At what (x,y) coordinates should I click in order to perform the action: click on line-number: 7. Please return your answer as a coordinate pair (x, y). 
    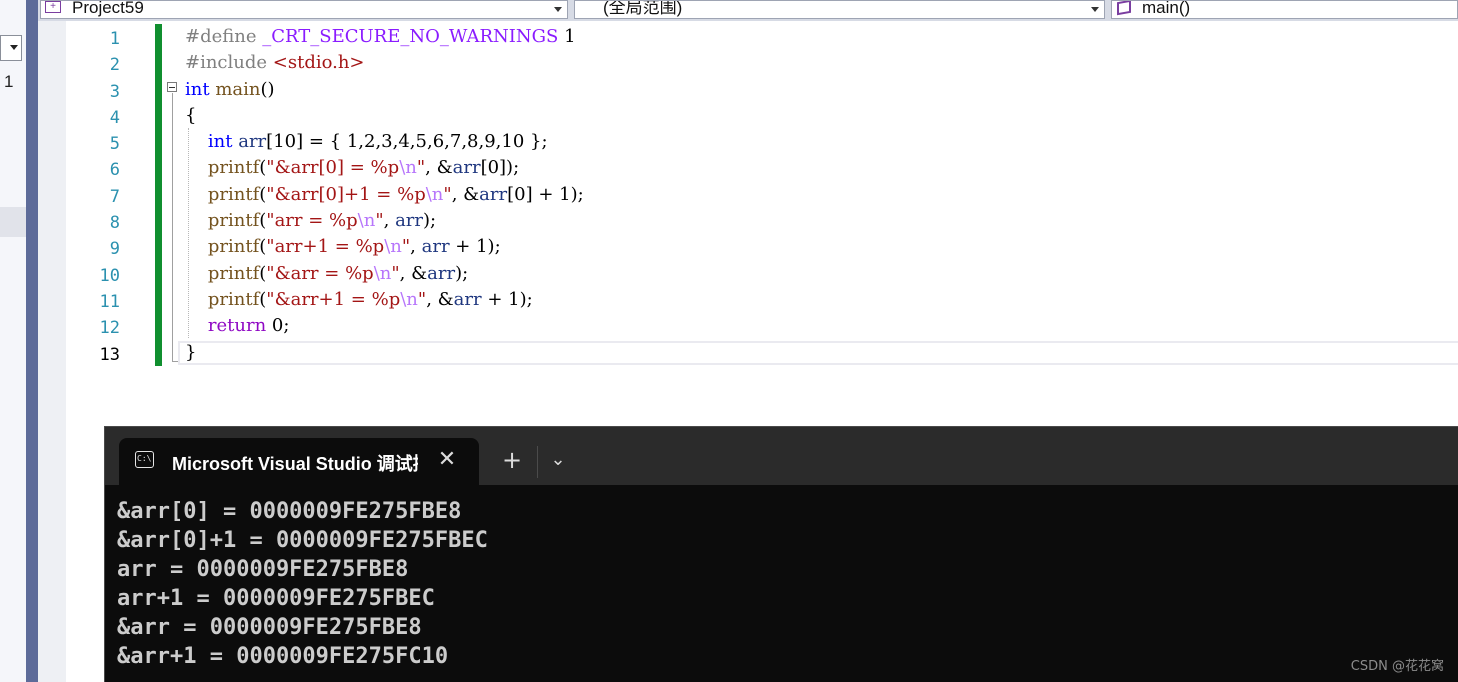
    Looking at the image, I should click on (114, 196).